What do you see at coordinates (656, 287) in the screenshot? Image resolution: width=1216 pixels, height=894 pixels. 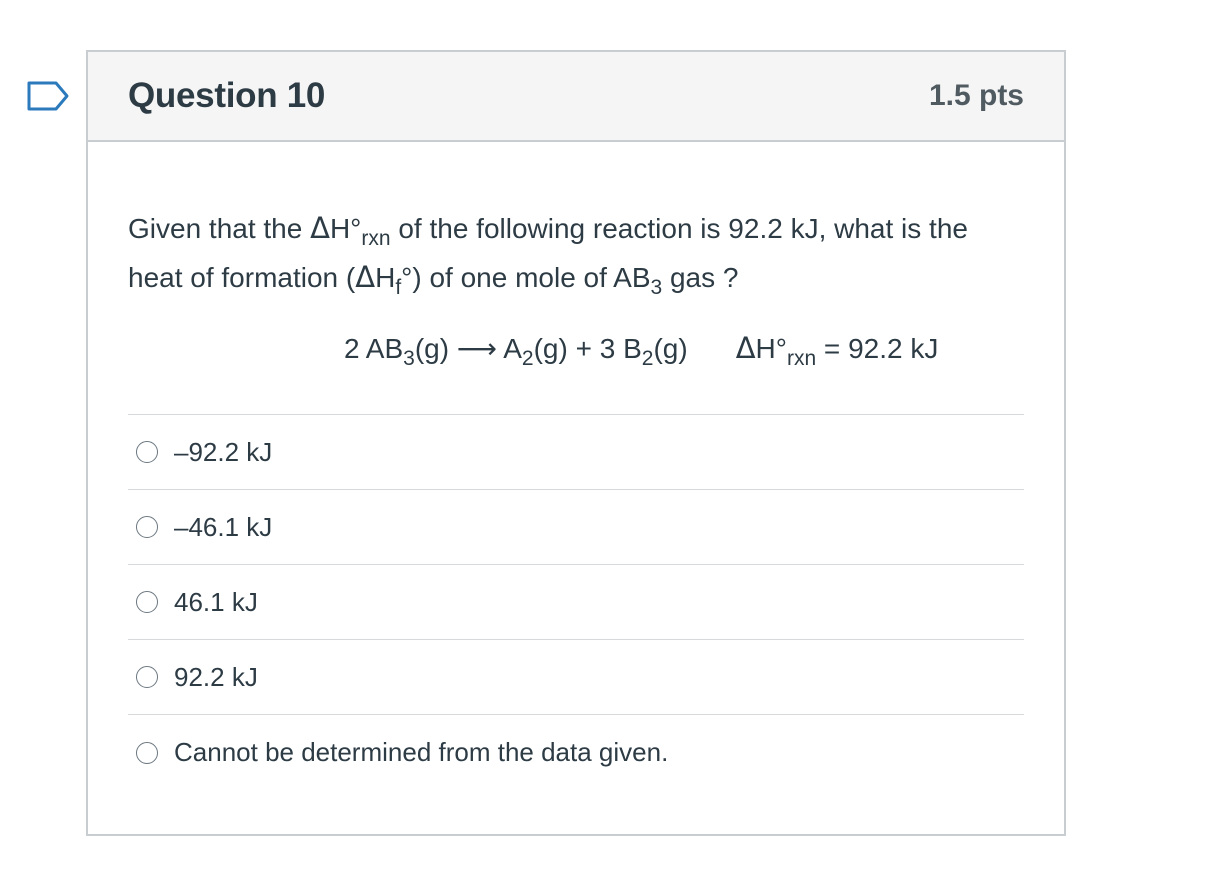 I see `three-subscript: 3` at bounding box center [656, 287].